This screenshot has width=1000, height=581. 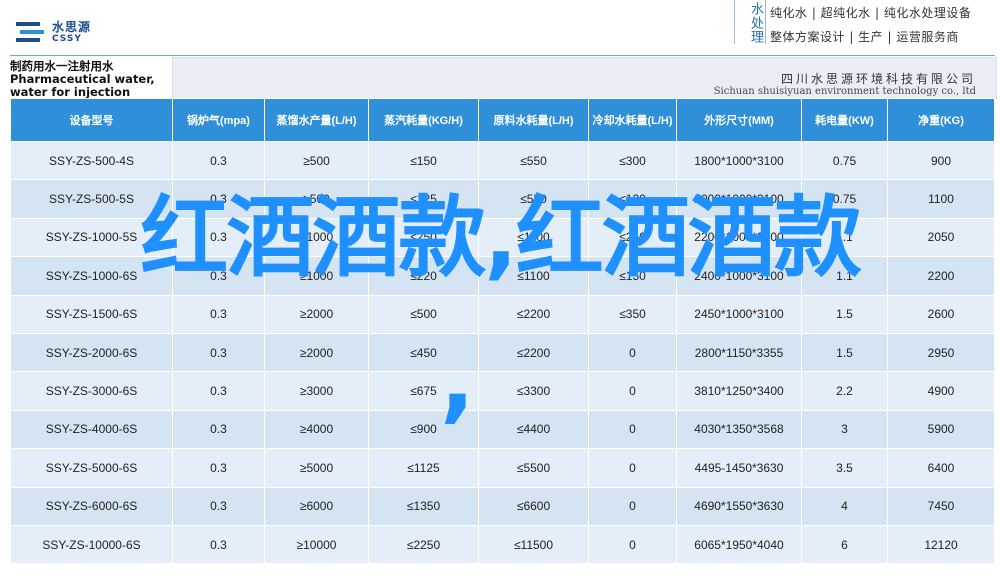 What do you see at coordinates (739, 468) in the screenshot?
I see `spec-cell: 4495-1450*3630` at bounding box center [739, 468].